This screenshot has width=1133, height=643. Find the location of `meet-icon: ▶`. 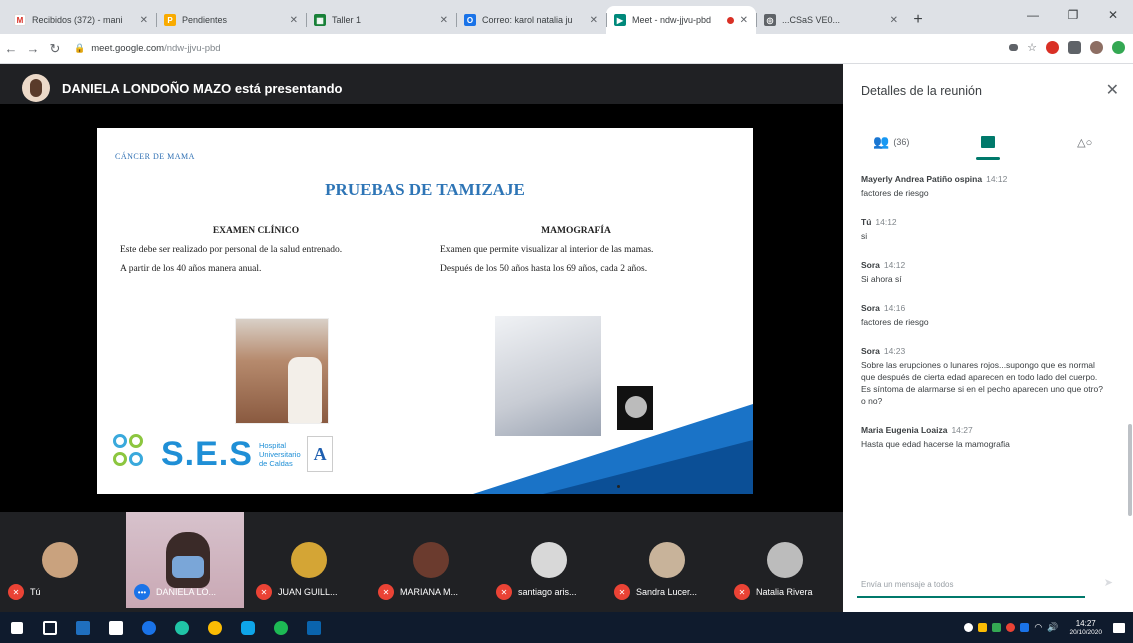

meet-icon: ▶ is located at coordinates (620, 20).